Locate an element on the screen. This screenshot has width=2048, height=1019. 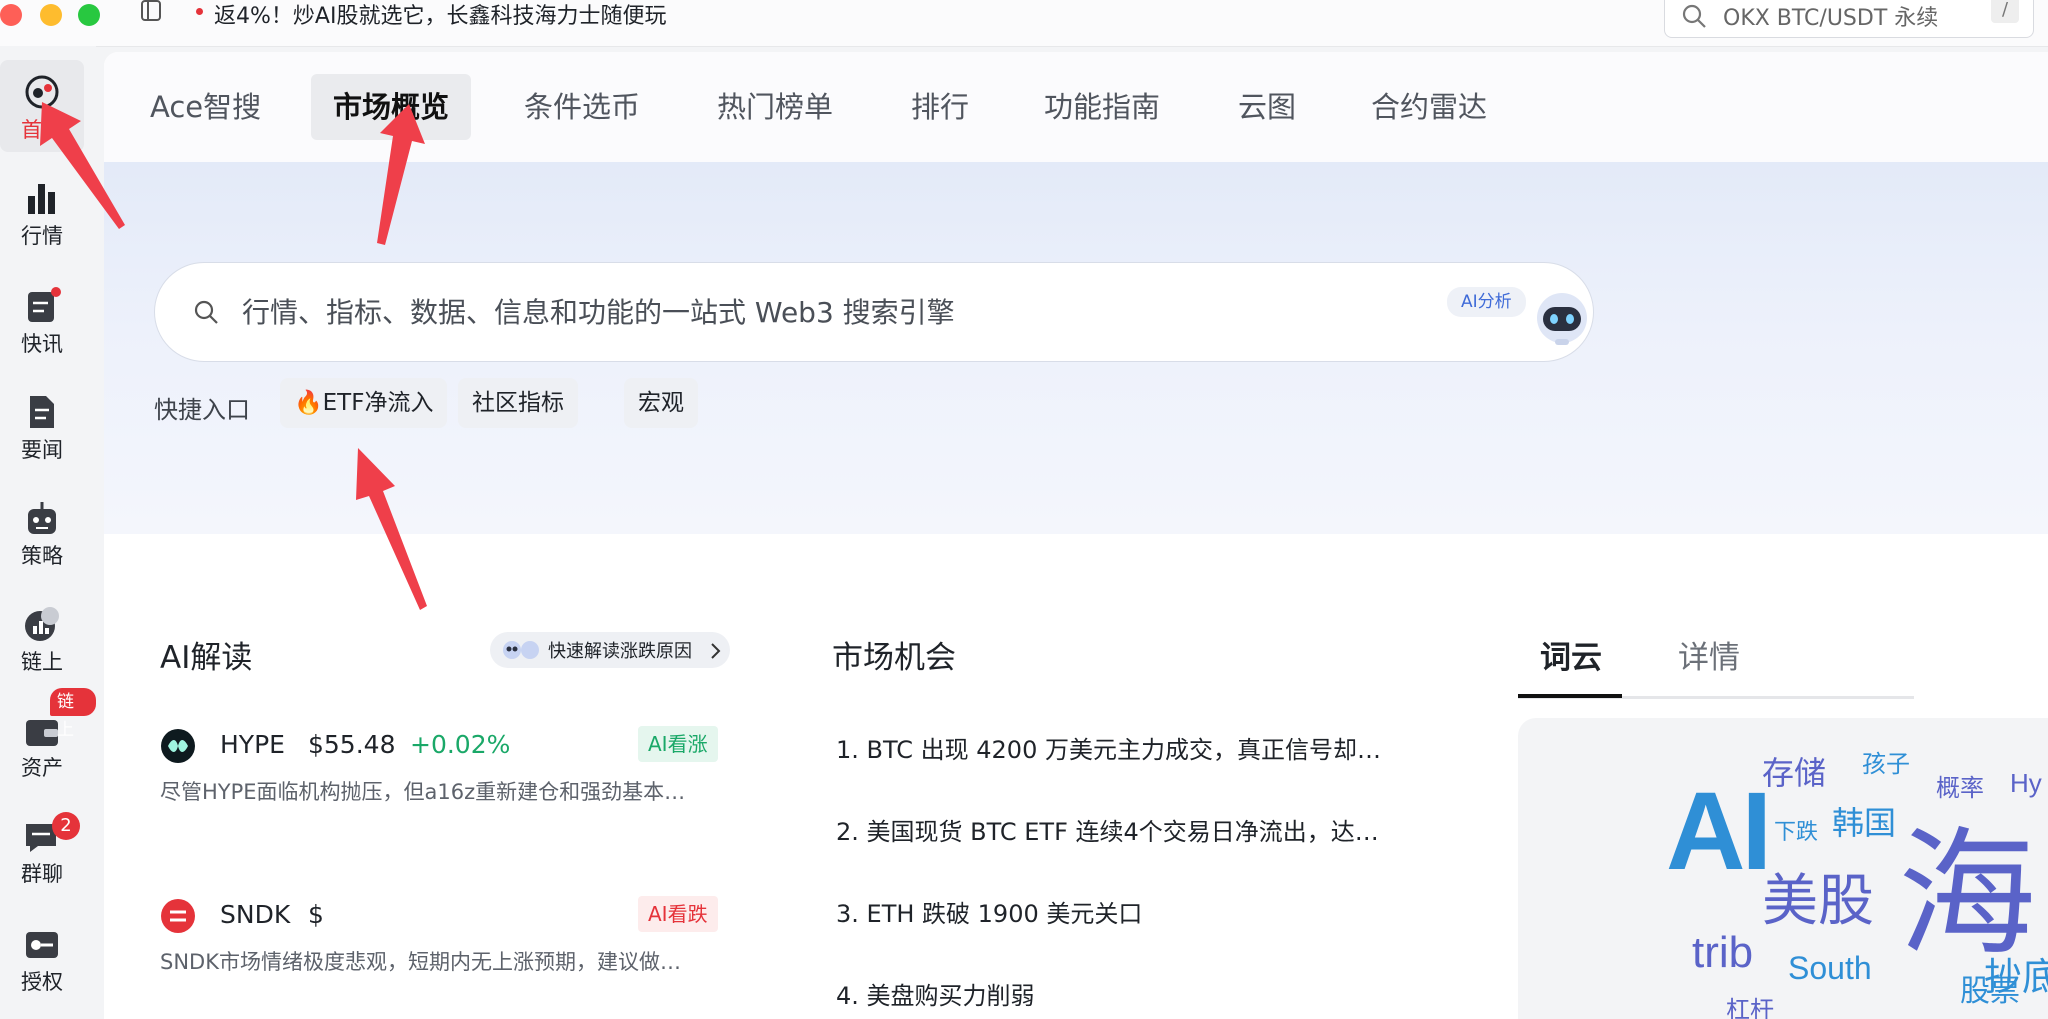
robot-mascot-icon is located at coordinates (521, 650).